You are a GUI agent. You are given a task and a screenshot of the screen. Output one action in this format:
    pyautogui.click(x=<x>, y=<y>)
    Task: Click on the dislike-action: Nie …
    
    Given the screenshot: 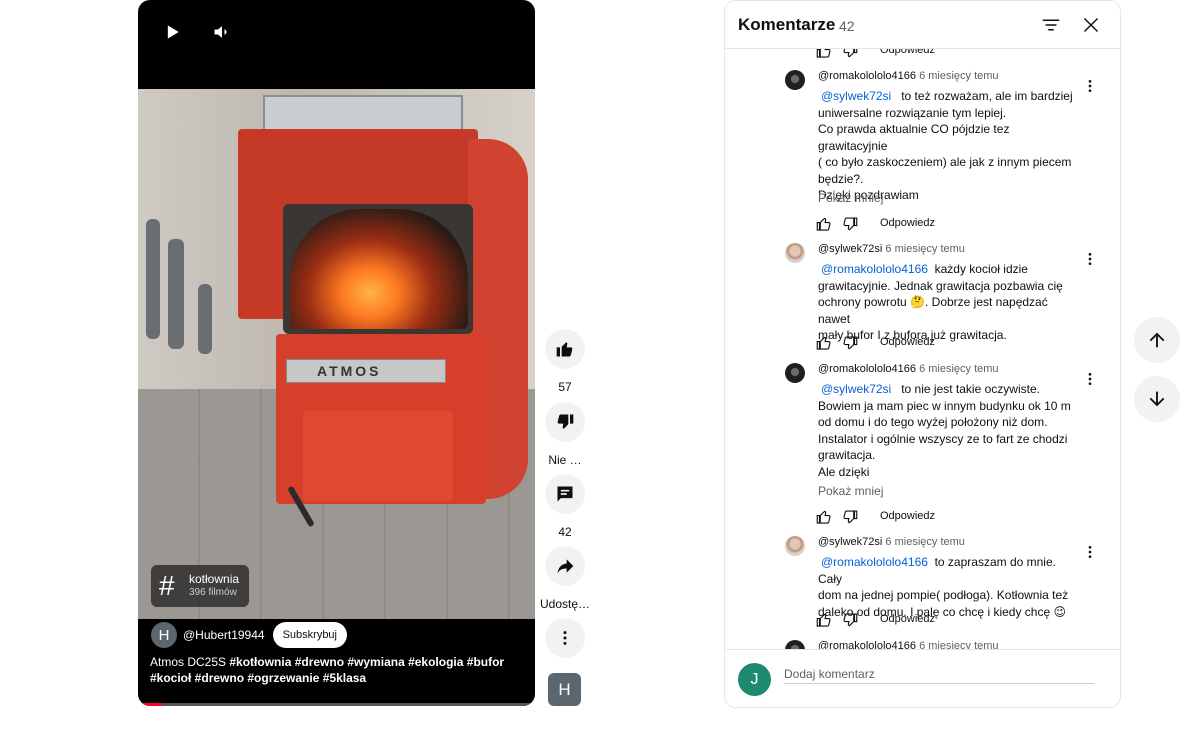 What is the action you would take?
    pyautogui.click(x=565, y=434)
    